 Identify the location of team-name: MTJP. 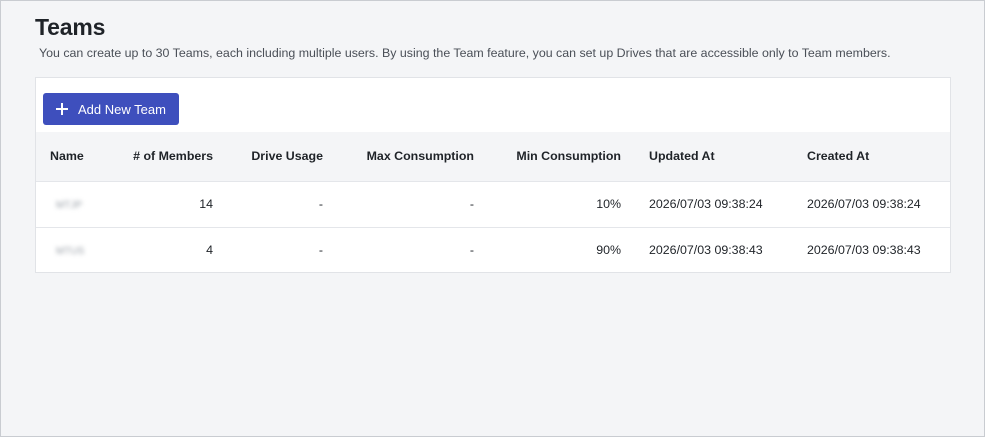
(66, 205).